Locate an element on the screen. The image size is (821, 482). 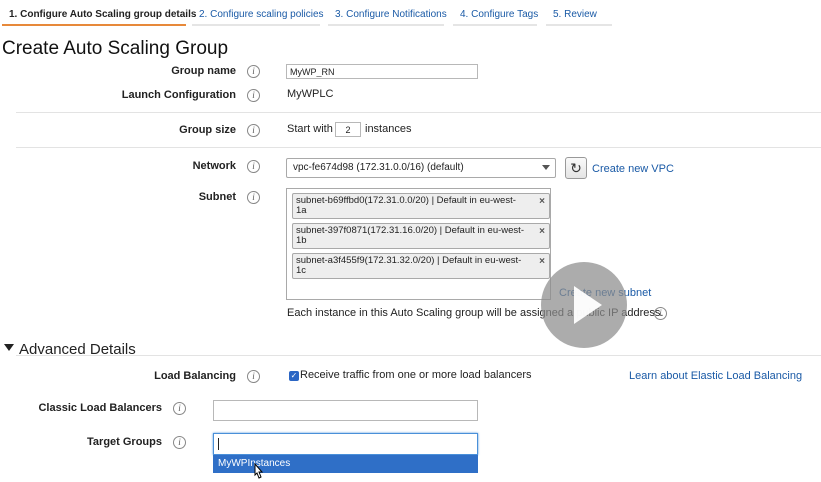
load-balancing-label: Load Balancing is located at coordinates (195, 376).